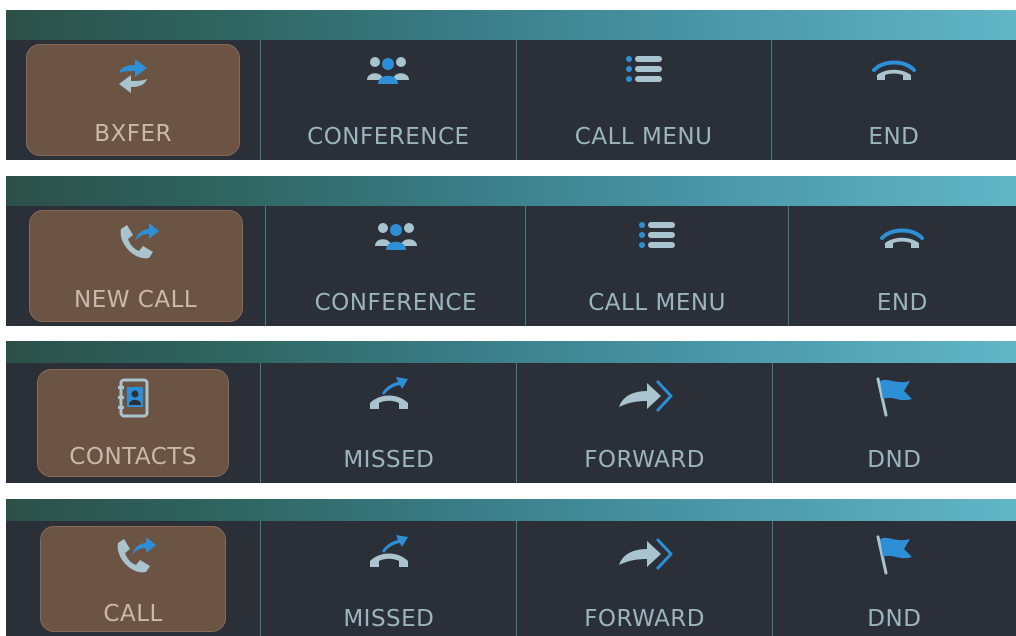  Describe the element at coordinates (133, 613) in the screenshot. I see `call-label: CALL` at that location.